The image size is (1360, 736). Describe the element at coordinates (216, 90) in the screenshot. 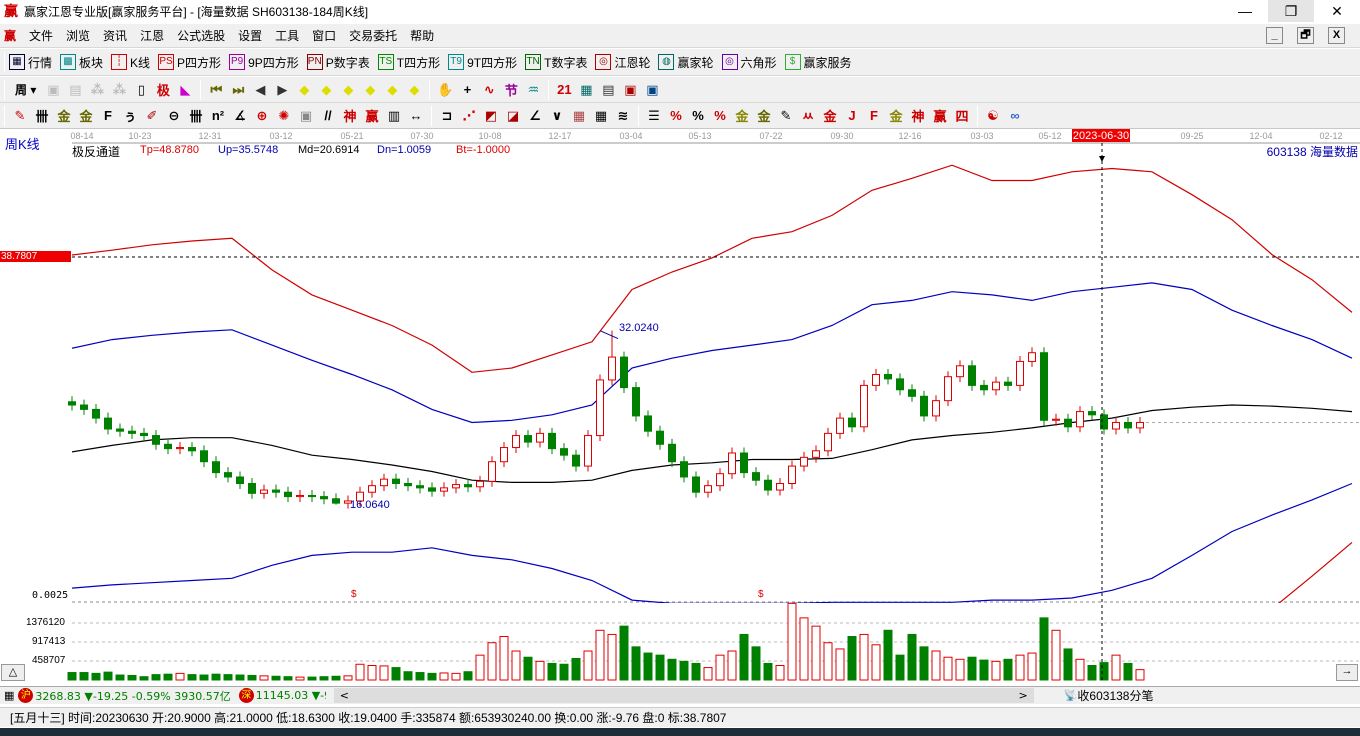

I see `first-icon: ⏮` at that location.